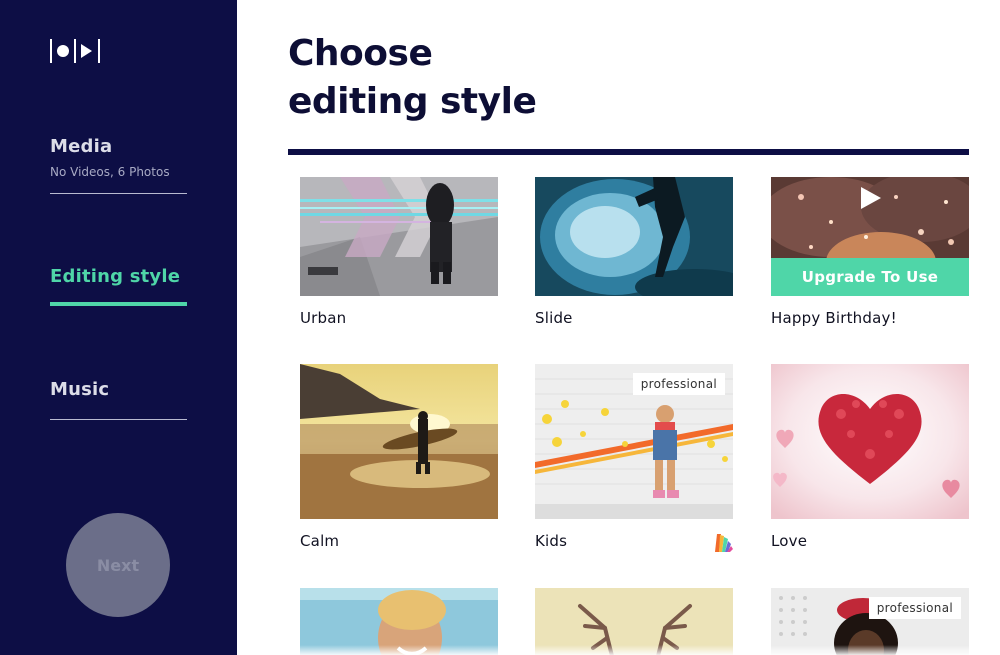 This screenshot has width=1000, height=655. What do you see at coordinates (110, 172) in the screenshot?
I see `media-count: No Videos, 6 Photos` at bounding box center [110, 172].